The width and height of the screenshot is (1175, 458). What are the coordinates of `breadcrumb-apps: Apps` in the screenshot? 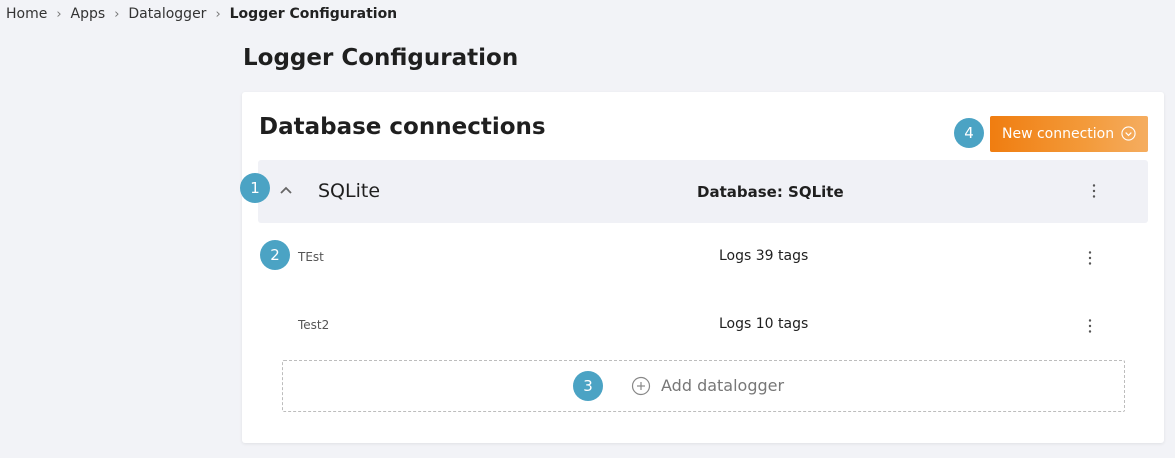 It's located at (88, 14).